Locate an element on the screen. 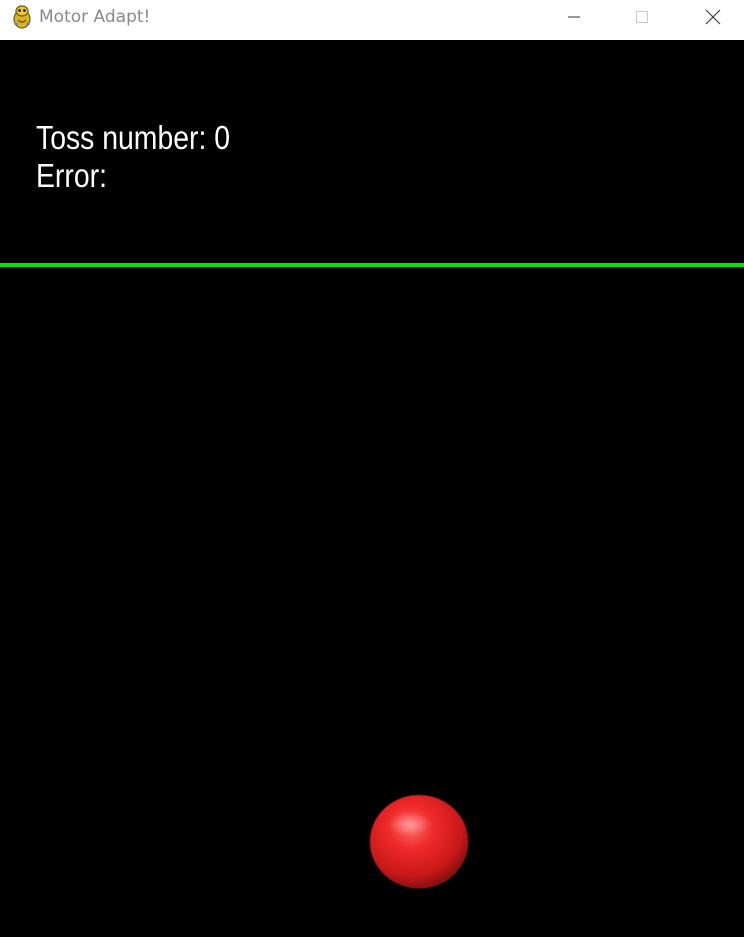 The width and height of the screenshot is (744, 937). toss-number-label: Toss number: 0 is located at coordinates (133, 137).